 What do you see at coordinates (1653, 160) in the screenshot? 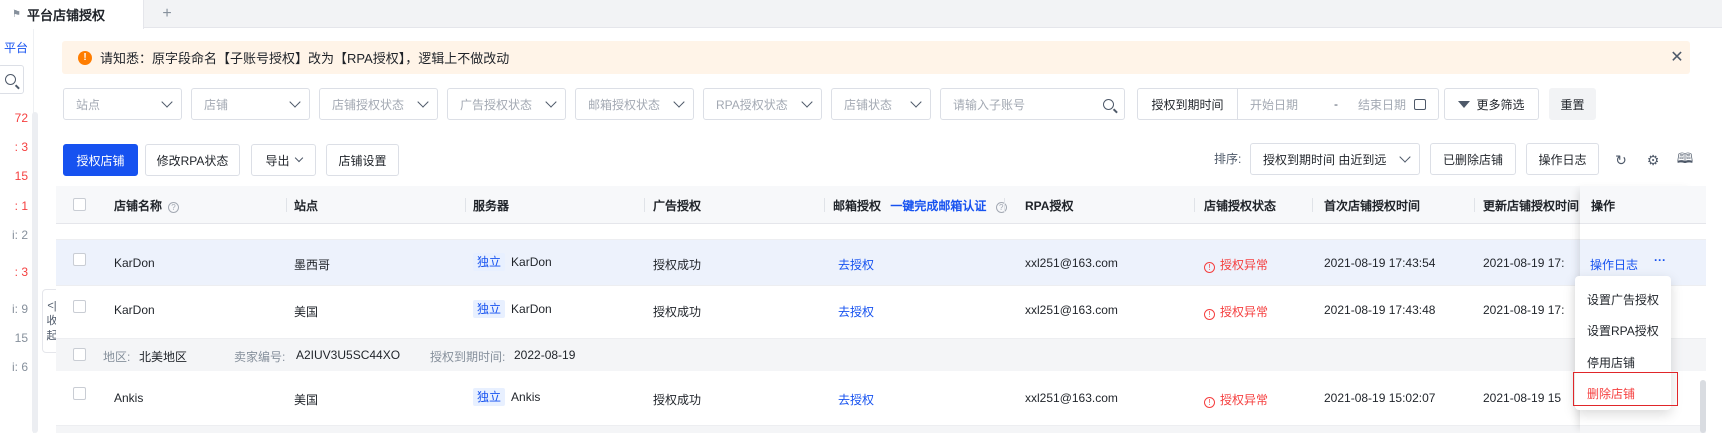
I see `gear-icon: ⚙` at bounding box center [1653, 160].